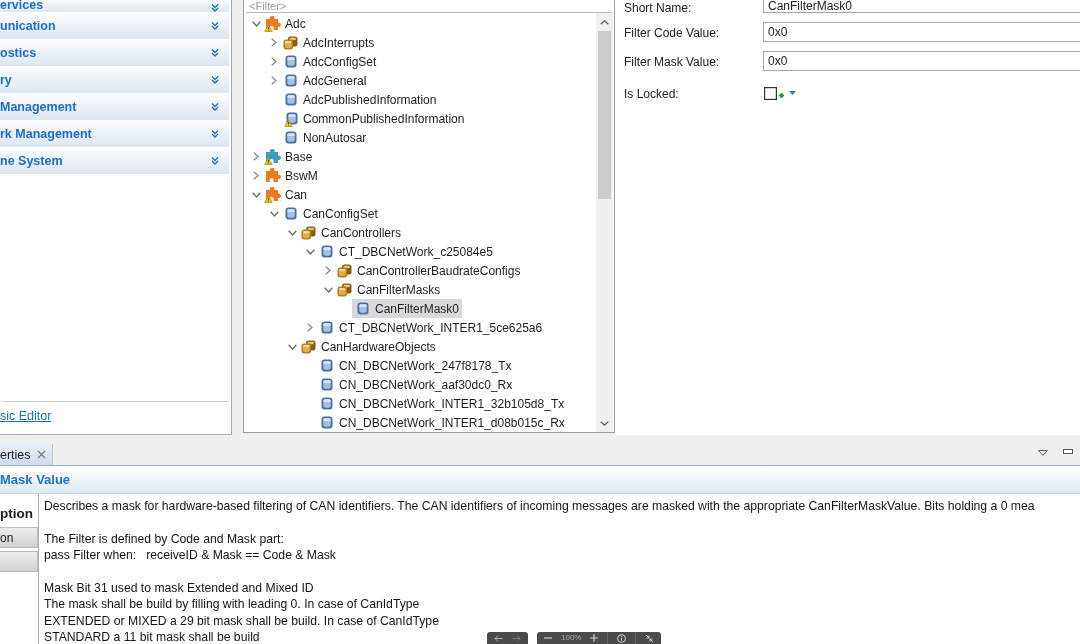 This screenshot has width=1080, height=644. Describe the element at coordinates (622, 638) in the screenshot. I see `info-circle-icon` at that location.